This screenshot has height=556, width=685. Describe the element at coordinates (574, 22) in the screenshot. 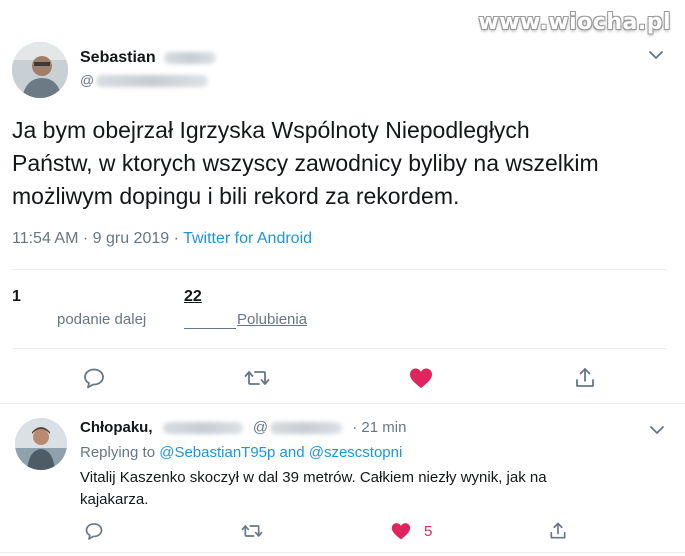

I see `watermark: www.wiocha.pl` at that location.